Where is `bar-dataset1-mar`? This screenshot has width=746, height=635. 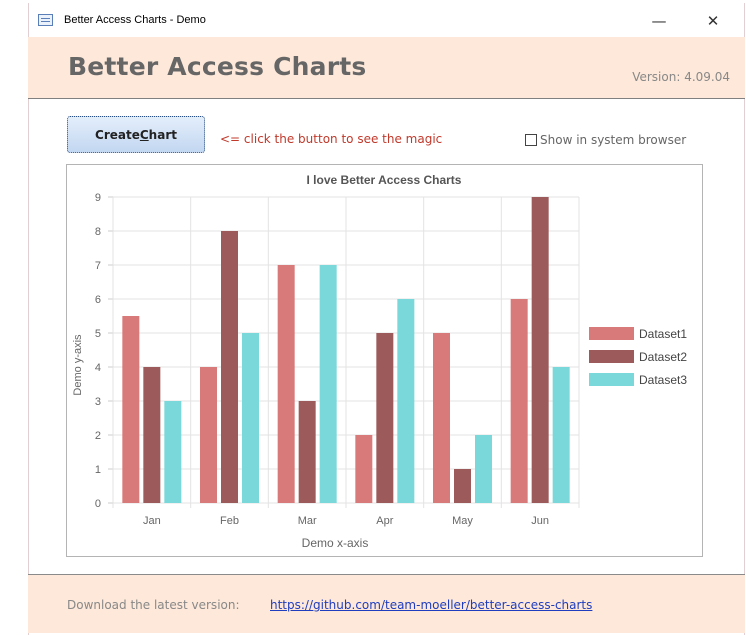
bar-dataset1-mar is located at coordinates (286, 384).